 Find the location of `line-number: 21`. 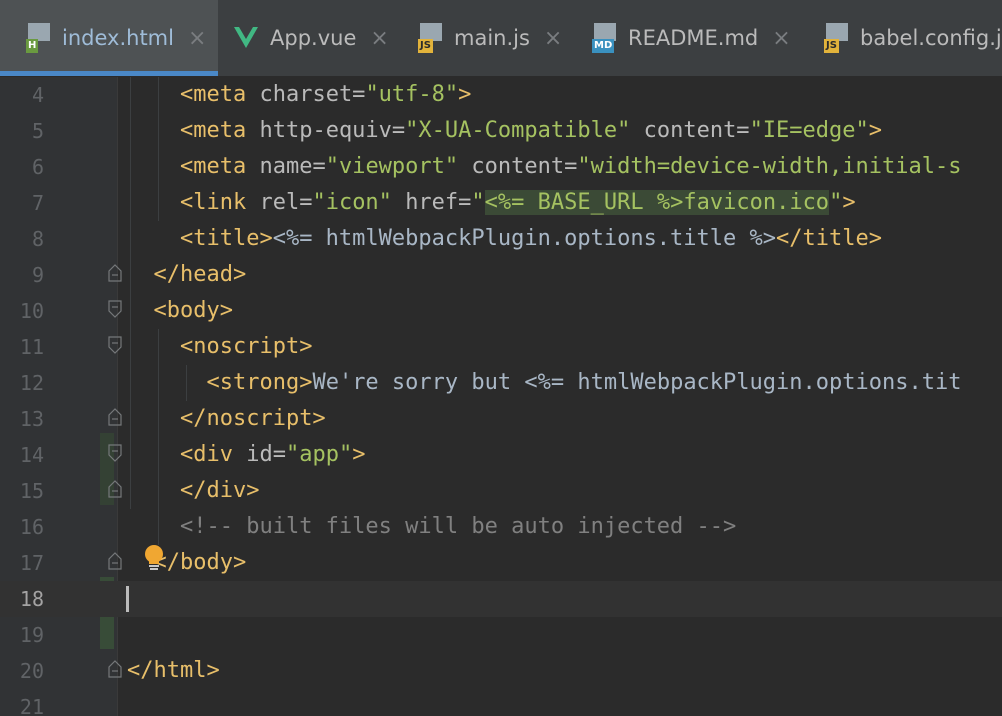

line-number: 21 is located at coordinates (31, 705).